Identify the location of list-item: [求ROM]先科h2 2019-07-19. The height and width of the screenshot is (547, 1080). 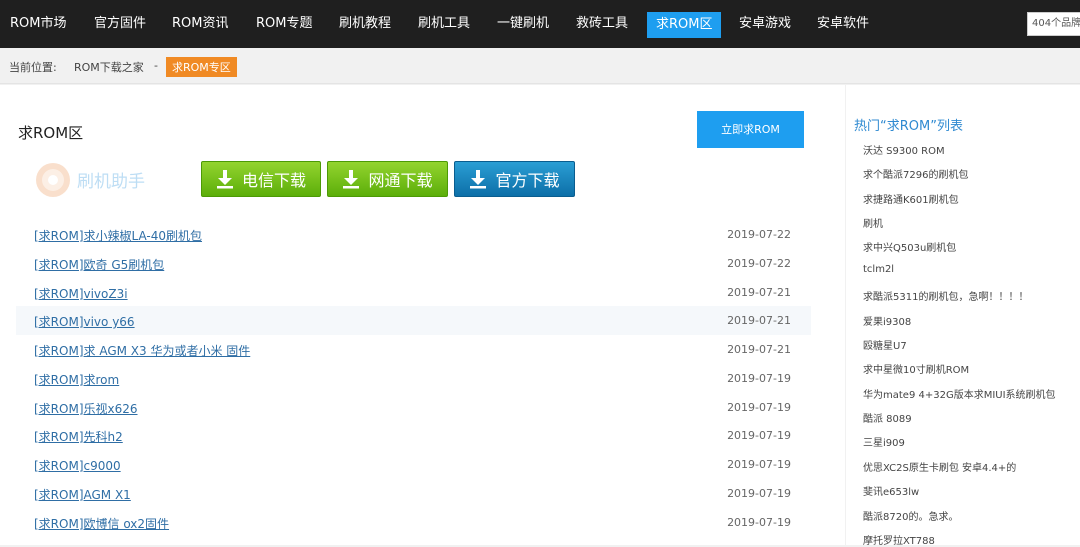
(413, 435).